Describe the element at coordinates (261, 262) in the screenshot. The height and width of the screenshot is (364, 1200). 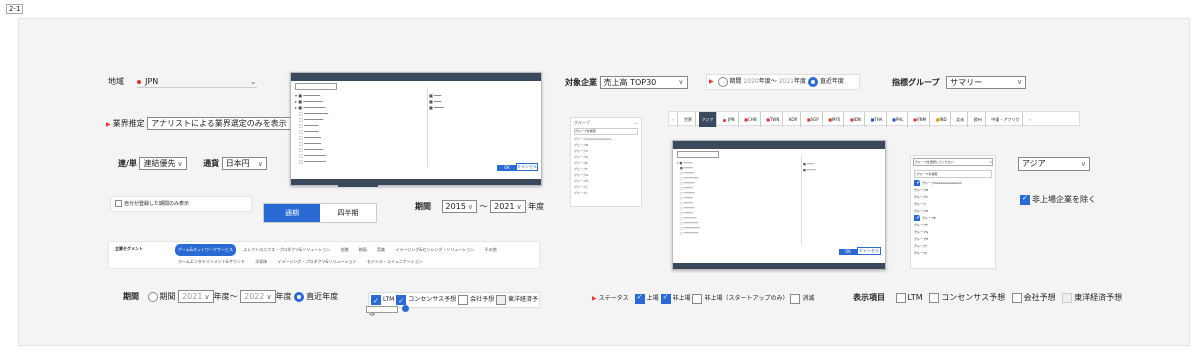
I see `segment-chip: 半導体` at that location.